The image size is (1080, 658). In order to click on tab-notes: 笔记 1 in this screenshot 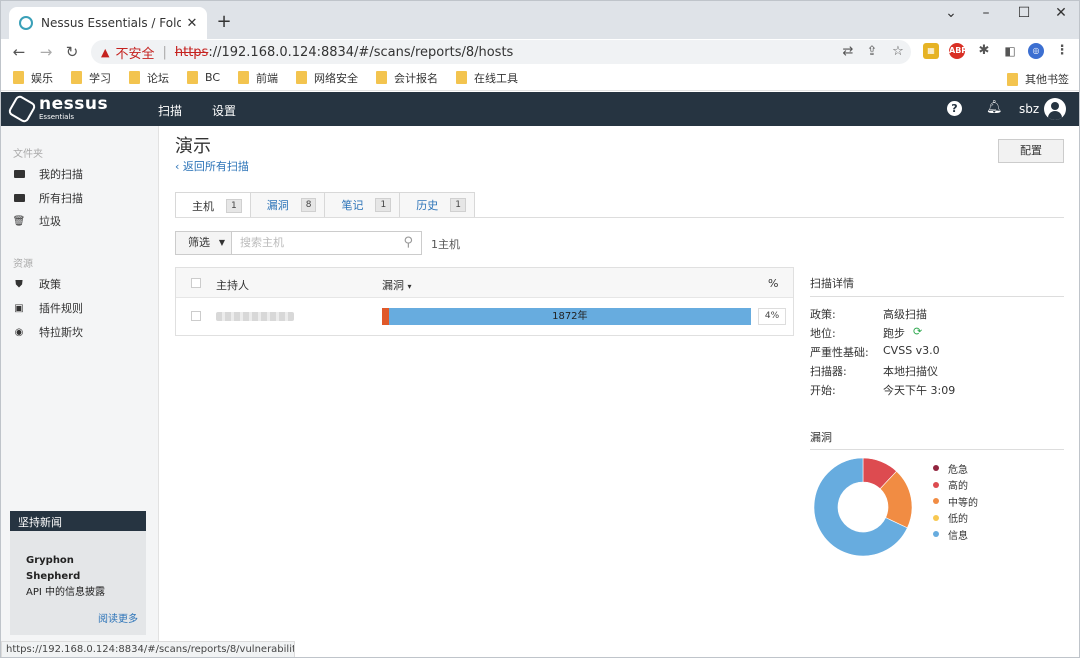, I will do `click(362, 204)`.